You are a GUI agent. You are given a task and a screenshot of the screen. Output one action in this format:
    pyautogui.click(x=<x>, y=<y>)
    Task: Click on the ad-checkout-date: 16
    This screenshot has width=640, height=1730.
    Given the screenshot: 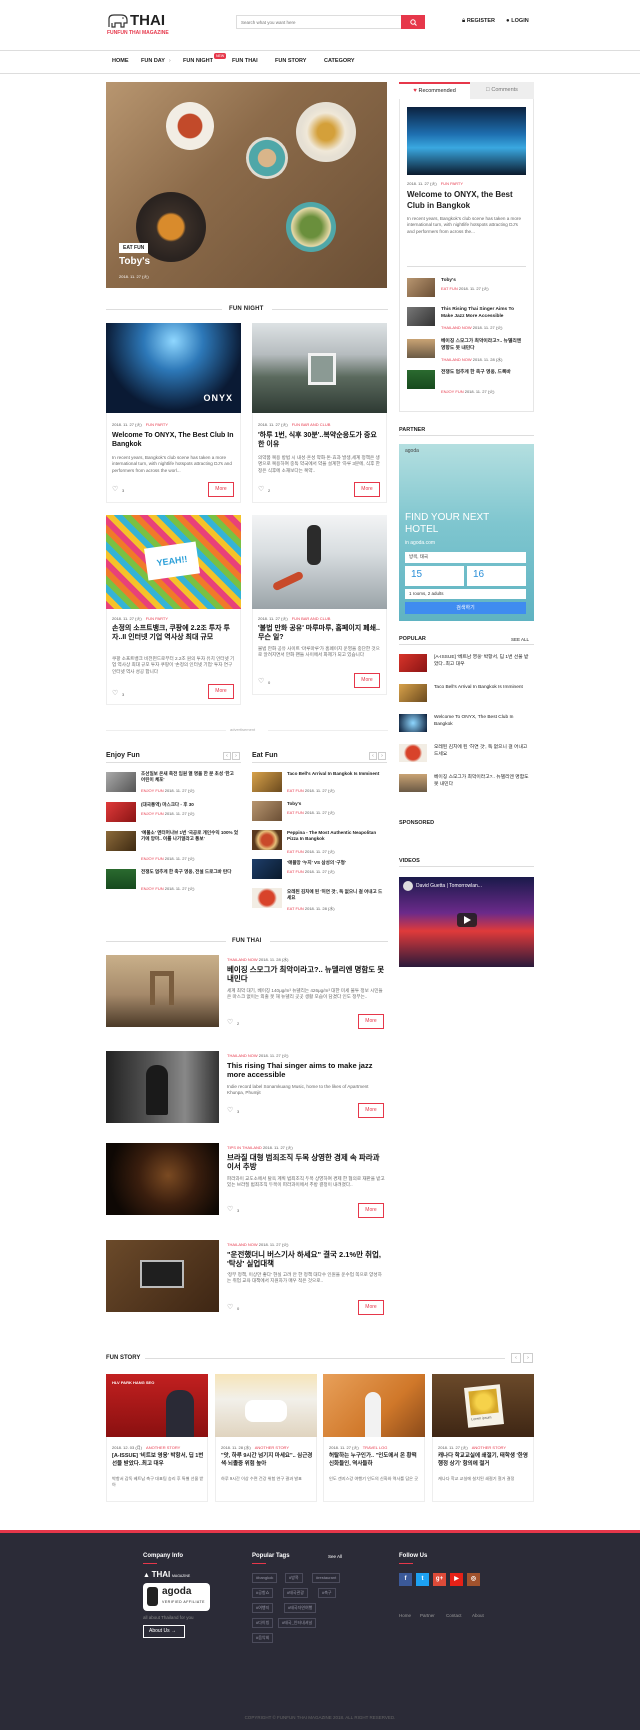 What is the action you would take?
    pyautogui.click(x=496, y=576)
    